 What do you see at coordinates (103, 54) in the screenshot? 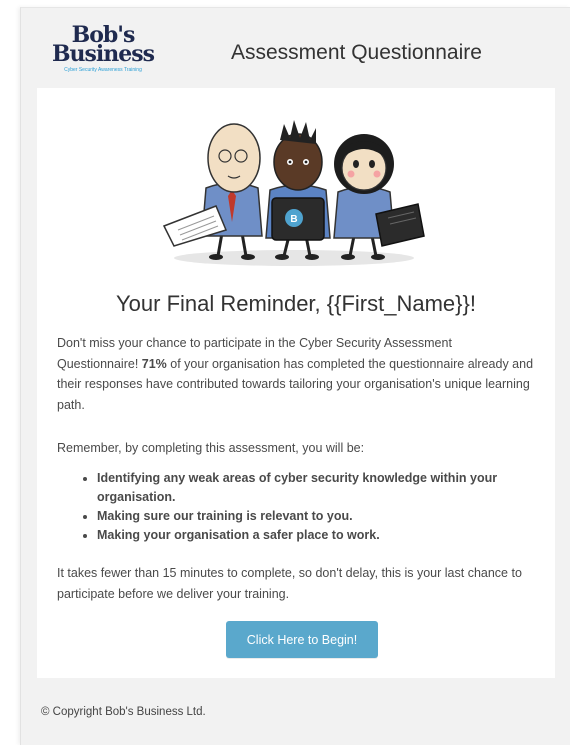
I see `logo-line-2: Business` at bounding box center [103, 54].